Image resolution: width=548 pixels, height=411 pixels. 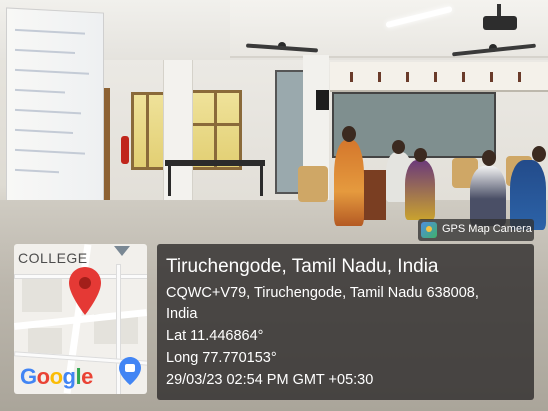 I want to click on projector-mount, so click(x=499, y=10).